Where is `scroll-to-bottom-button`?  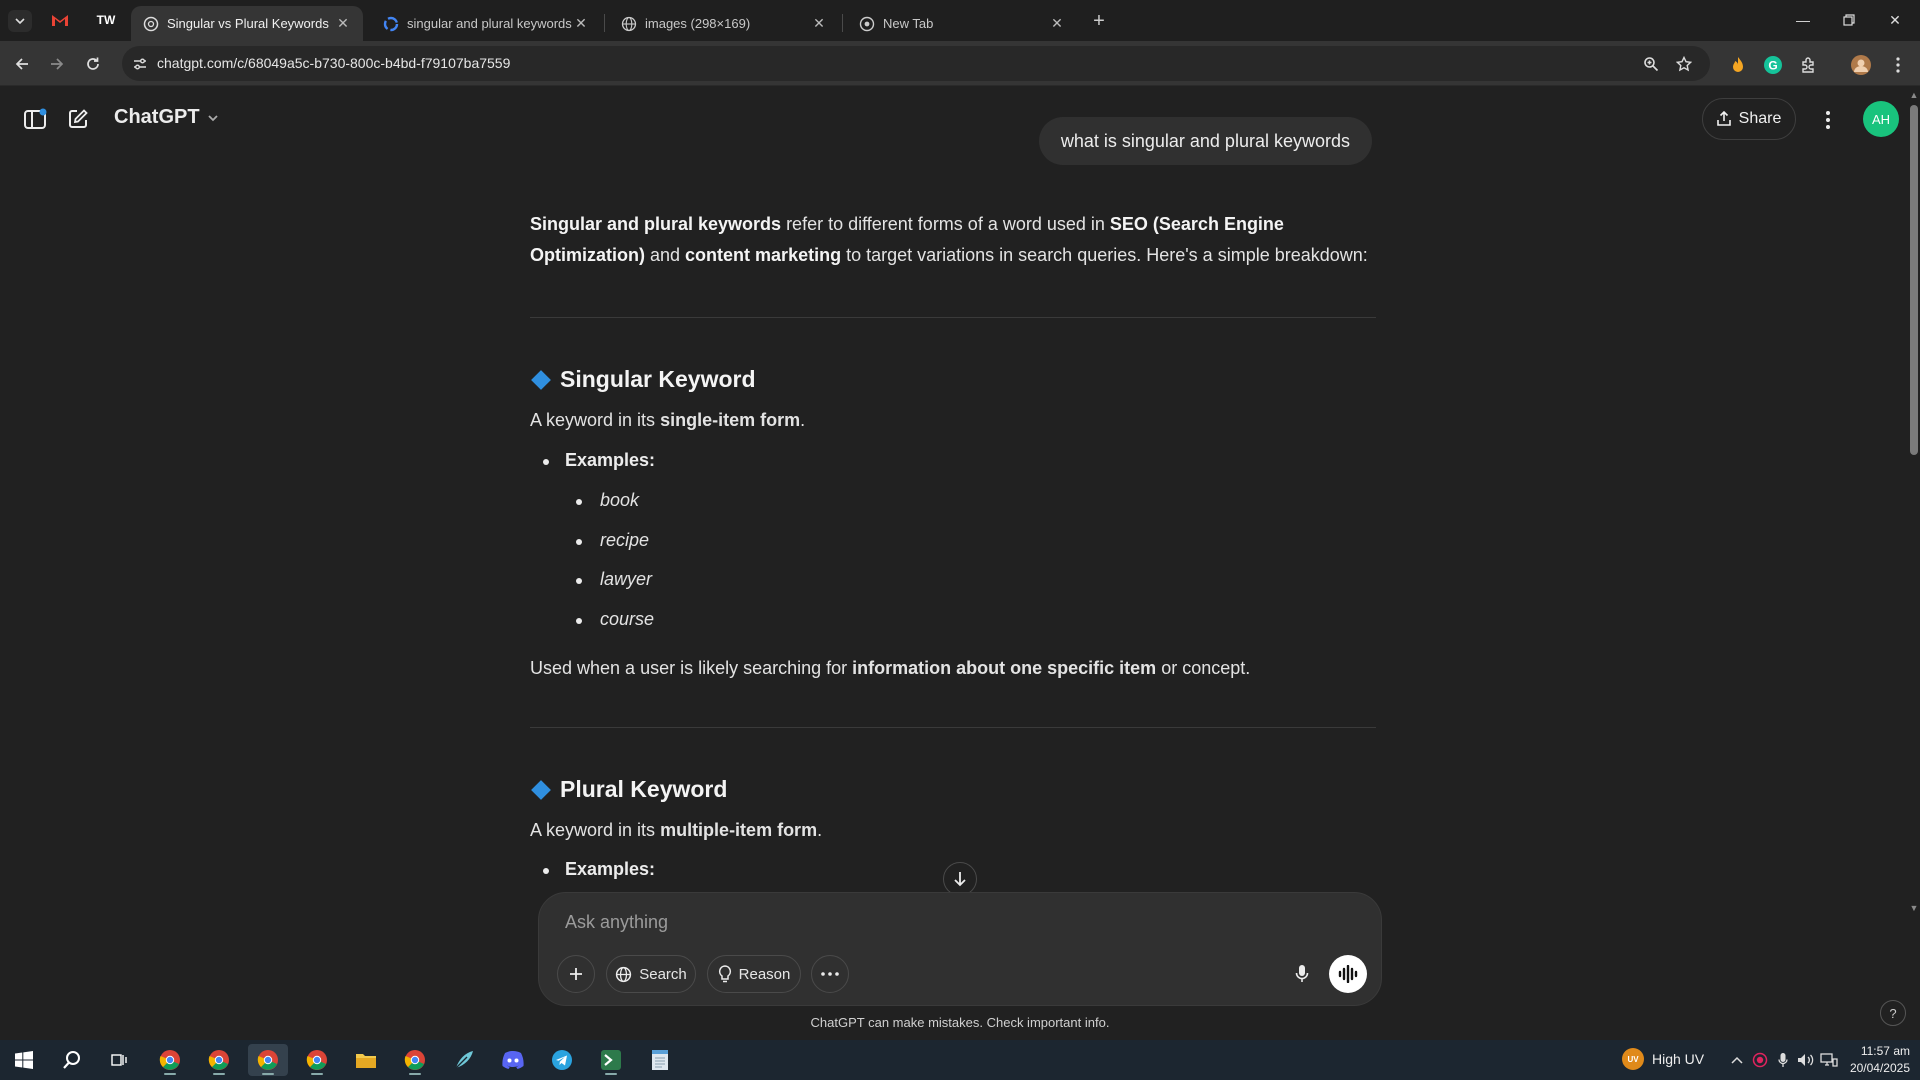 scroll-to-bottom-button is located at coordinates (960, 879).